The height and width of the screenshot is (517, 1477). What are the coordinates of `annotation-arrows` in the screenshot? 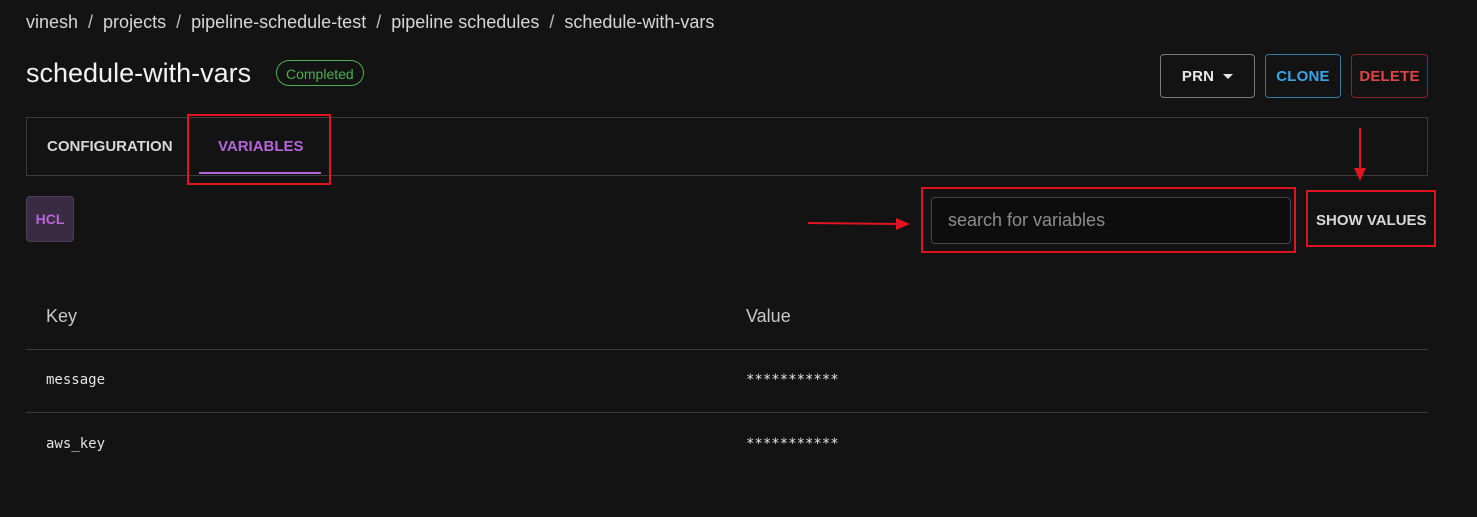 It's located at (1086, 179).